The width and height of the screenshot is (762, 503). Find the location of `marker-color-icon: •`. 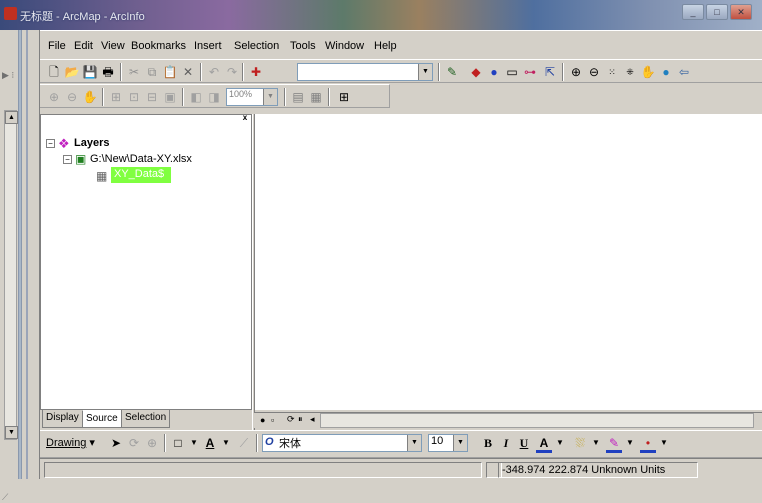

marker-color-icon: • is located at coordinates (648, 444).